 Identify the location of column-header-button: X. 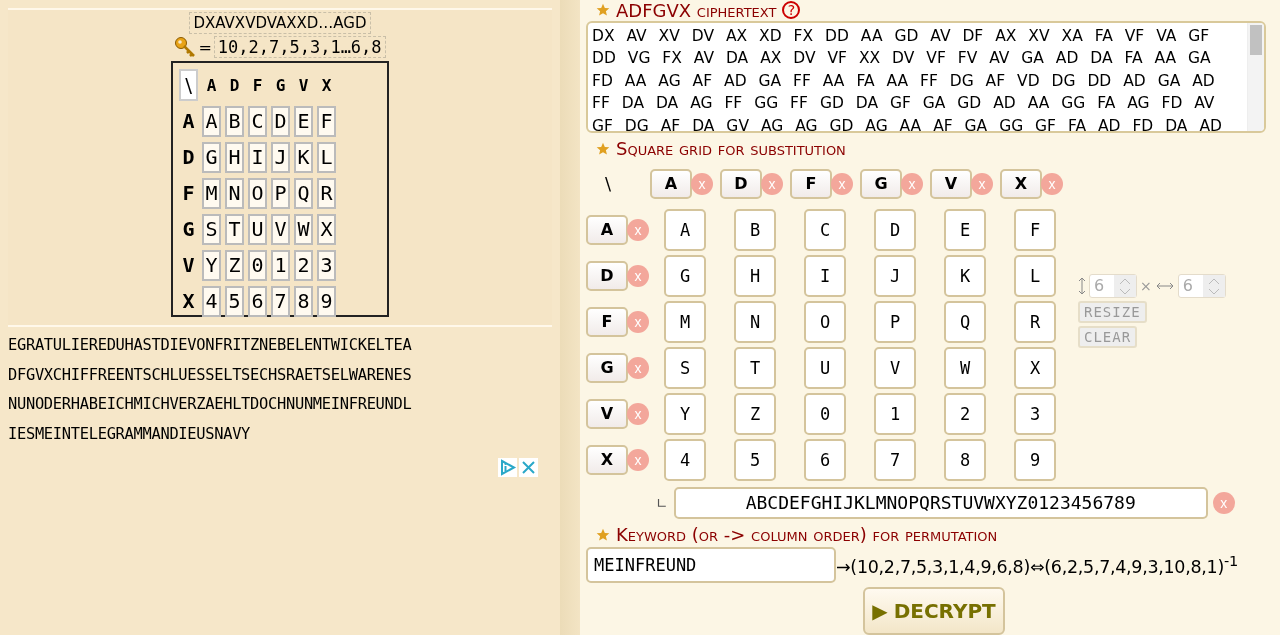
(1021, 183).